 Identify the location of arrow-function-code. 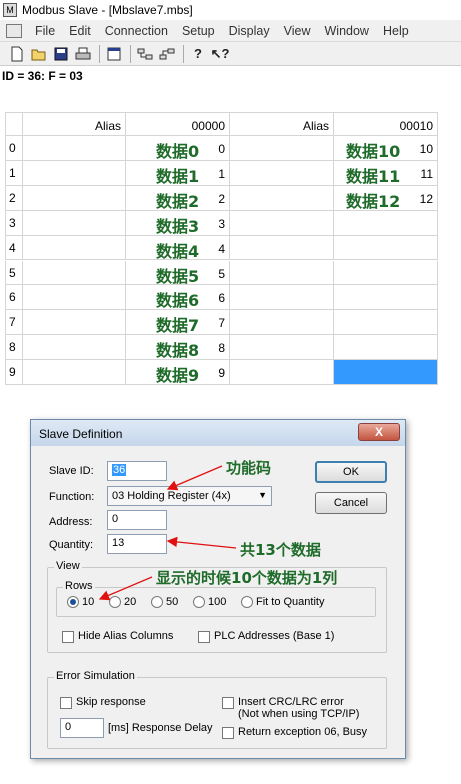
(194, 478).